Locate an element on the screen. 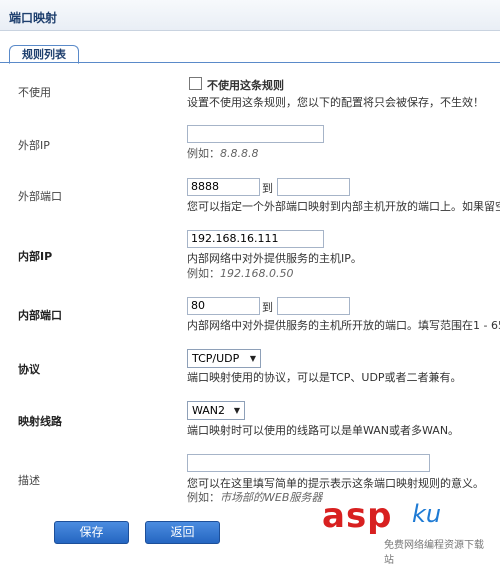 This screenshot has width=500, height=566. watermark-subtitle: 免费网络编程资源下载站 is located at coordinates (434, 553).